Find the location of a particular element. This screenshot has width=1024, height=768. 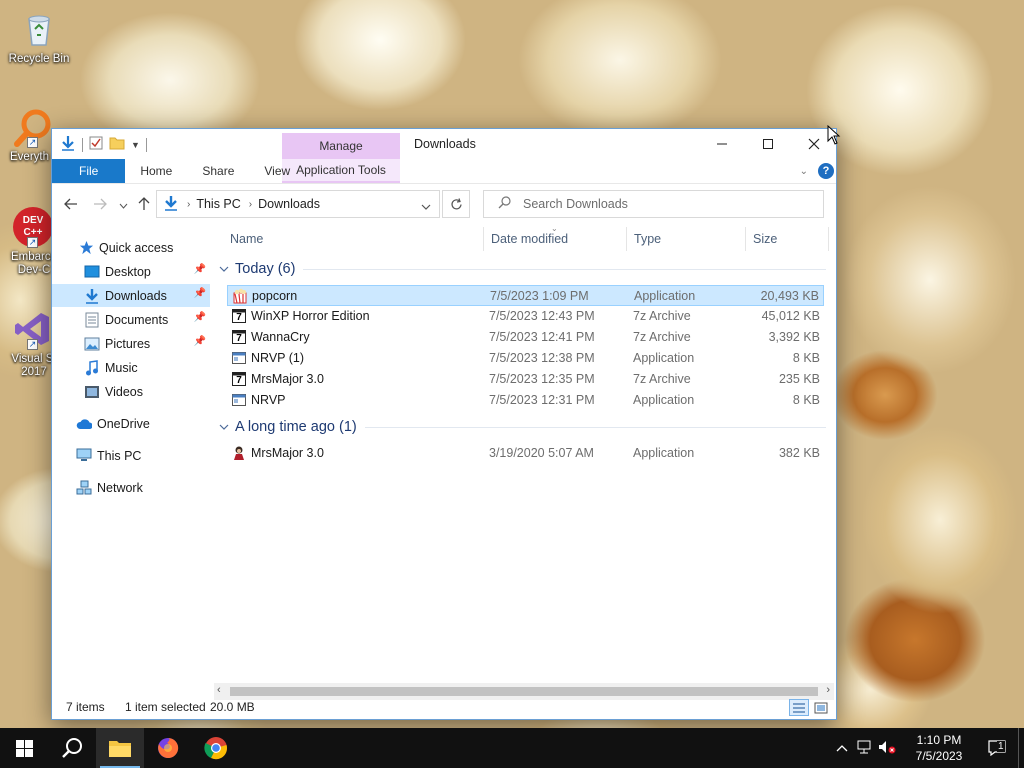

file-type: Application is located at coordinates (664, 400).